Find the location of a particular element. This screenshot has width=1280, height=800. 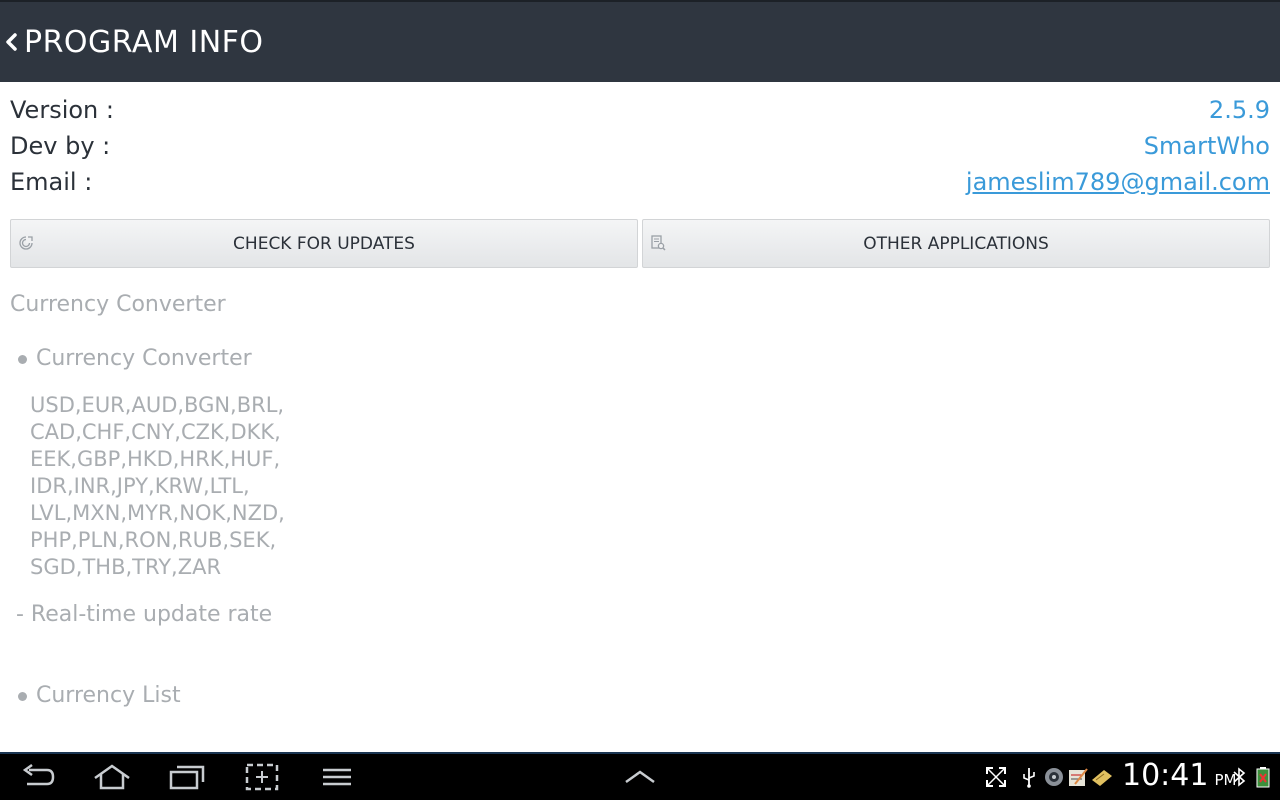

clock-time: 10:41 is located at coordinates (1165, 775).